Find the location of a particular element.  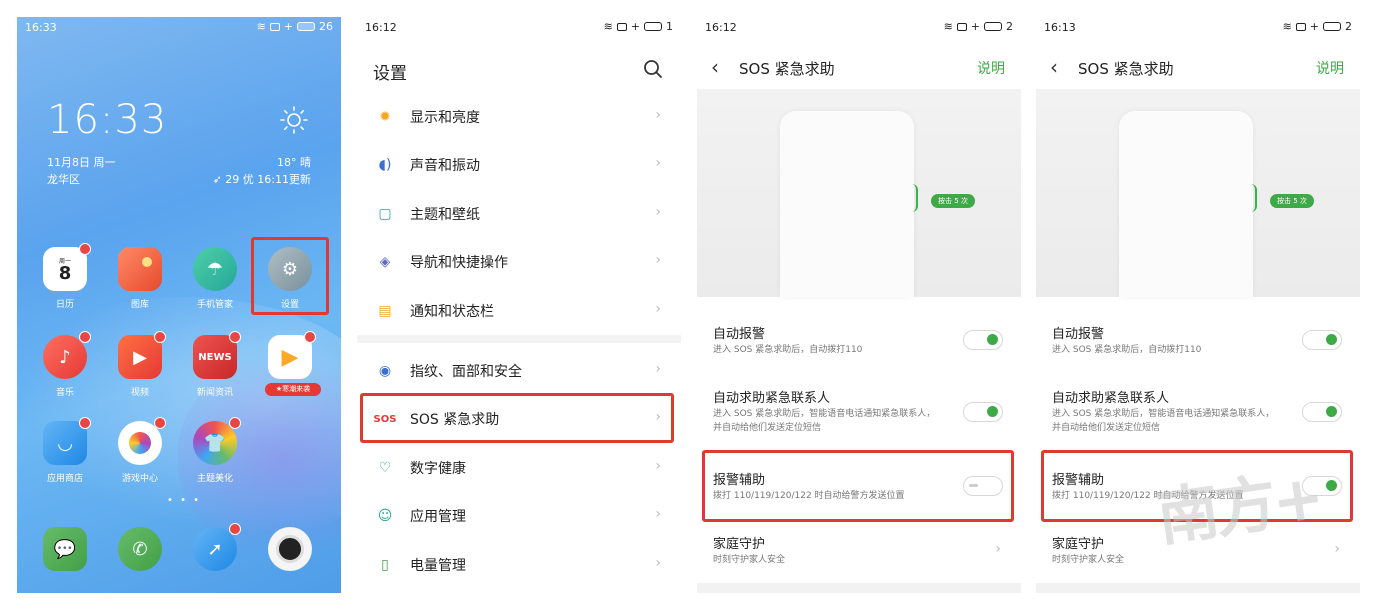

apps-icon: ☺ is located at coordinates (385, 516).